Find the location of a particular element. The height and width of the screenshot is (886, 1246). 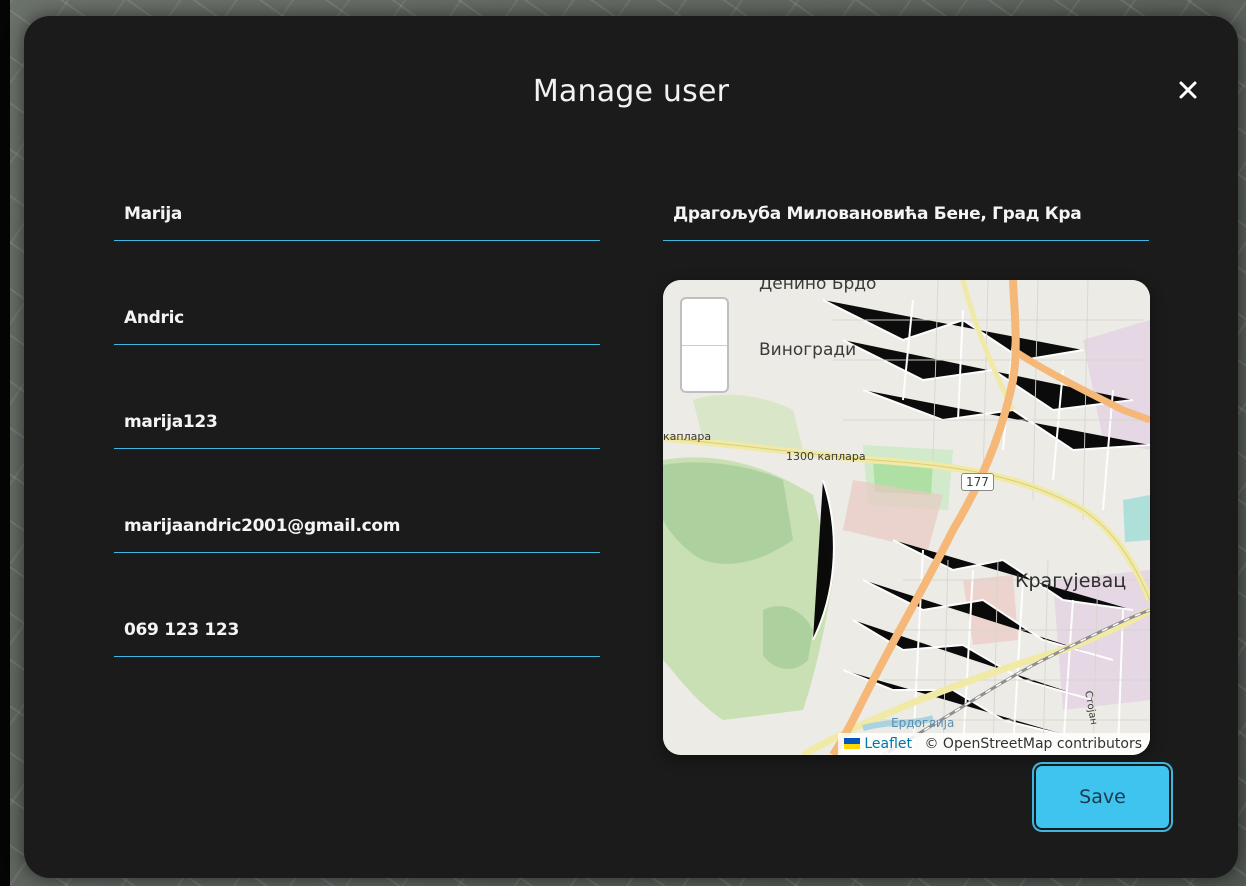

phone-field: 069 123 123 is located at coordinates (357, 631).